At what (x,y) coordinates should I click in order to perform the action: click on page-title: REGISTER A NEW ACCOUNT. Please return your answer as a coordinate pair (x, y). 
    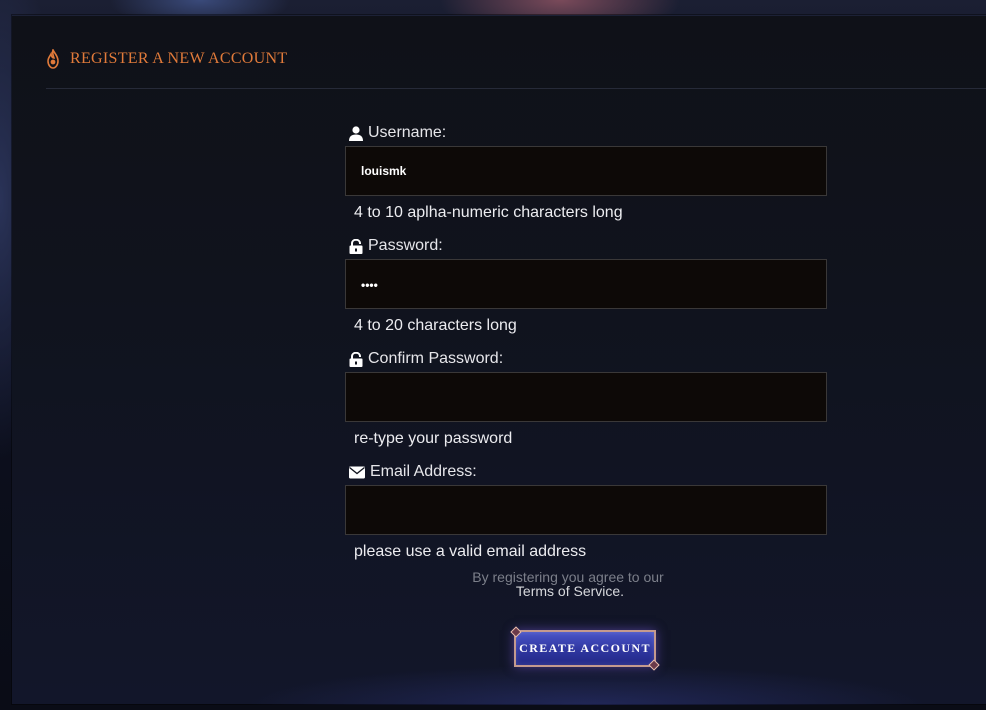
    Looking at the image, I should click on (179, 58).